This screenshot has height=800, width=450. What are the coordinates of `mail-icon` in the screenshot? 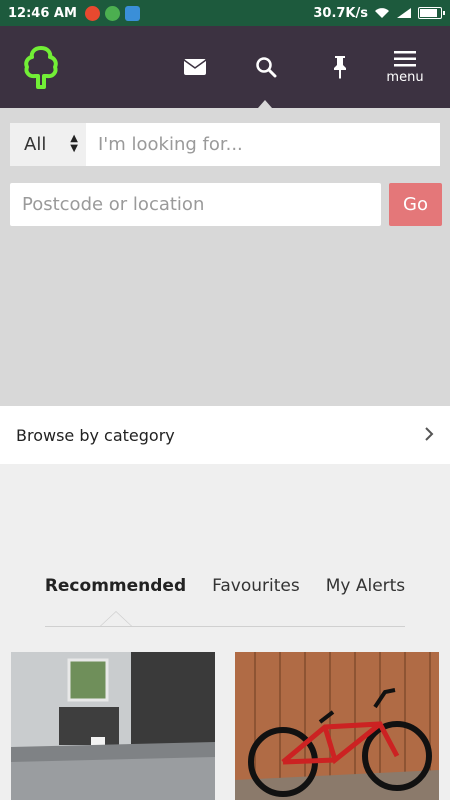 It's located at (195, 67).